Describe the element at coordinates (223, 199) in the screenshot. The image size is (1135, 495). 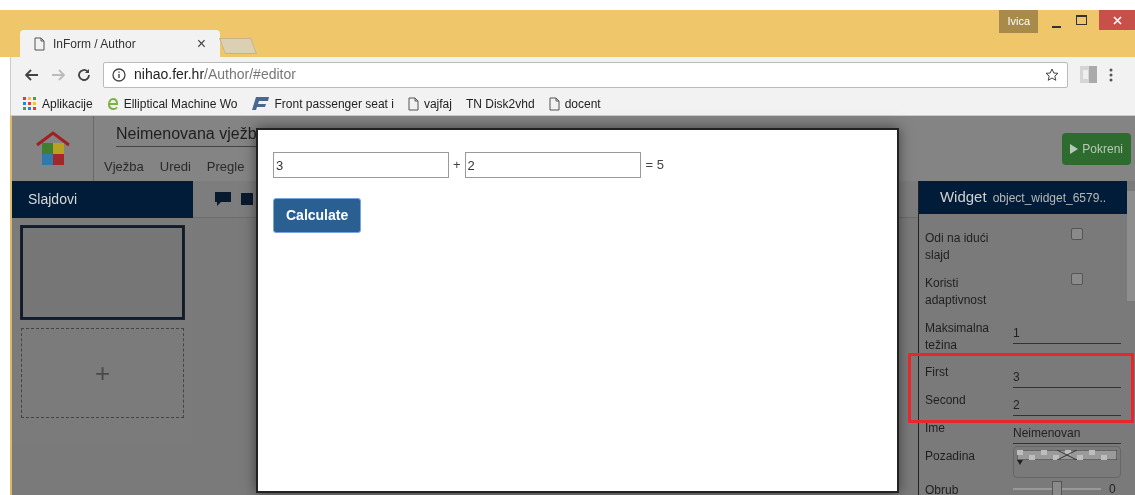
I see `speech-bubble-icon` at that location.